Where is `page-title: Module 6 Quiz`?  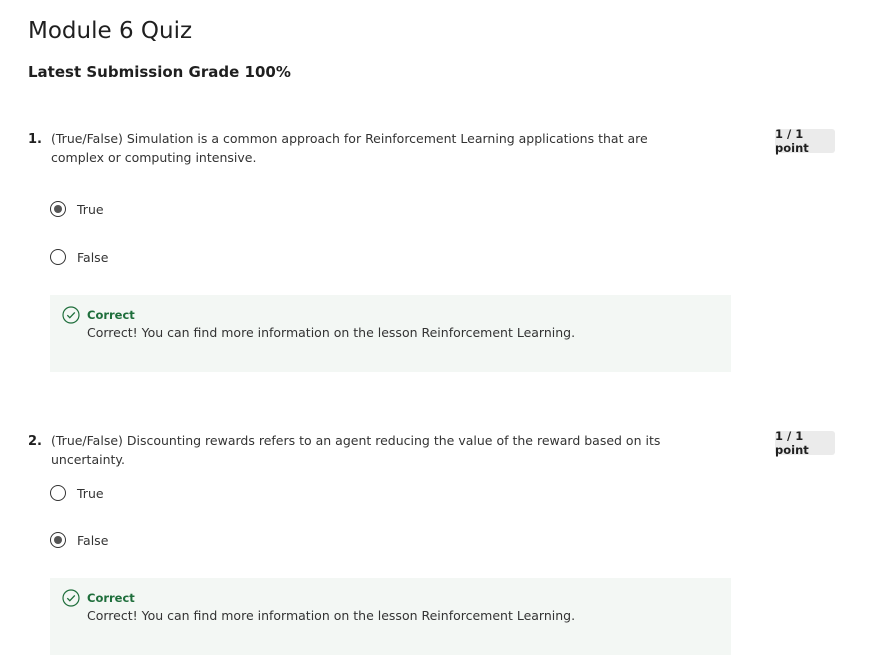 page-title: Module 6 Quiz is located at coordinates (110, 31).